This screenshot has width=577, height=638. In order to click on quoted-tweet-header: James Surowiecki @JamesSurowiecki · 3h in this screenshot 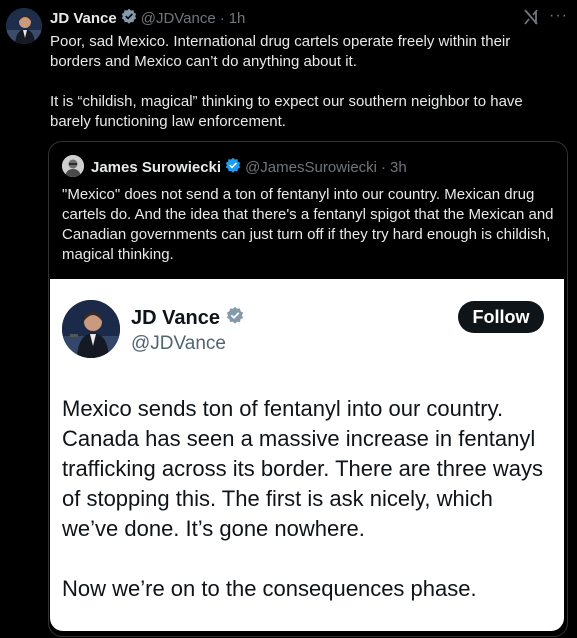, I will do `click(249, 167)`.